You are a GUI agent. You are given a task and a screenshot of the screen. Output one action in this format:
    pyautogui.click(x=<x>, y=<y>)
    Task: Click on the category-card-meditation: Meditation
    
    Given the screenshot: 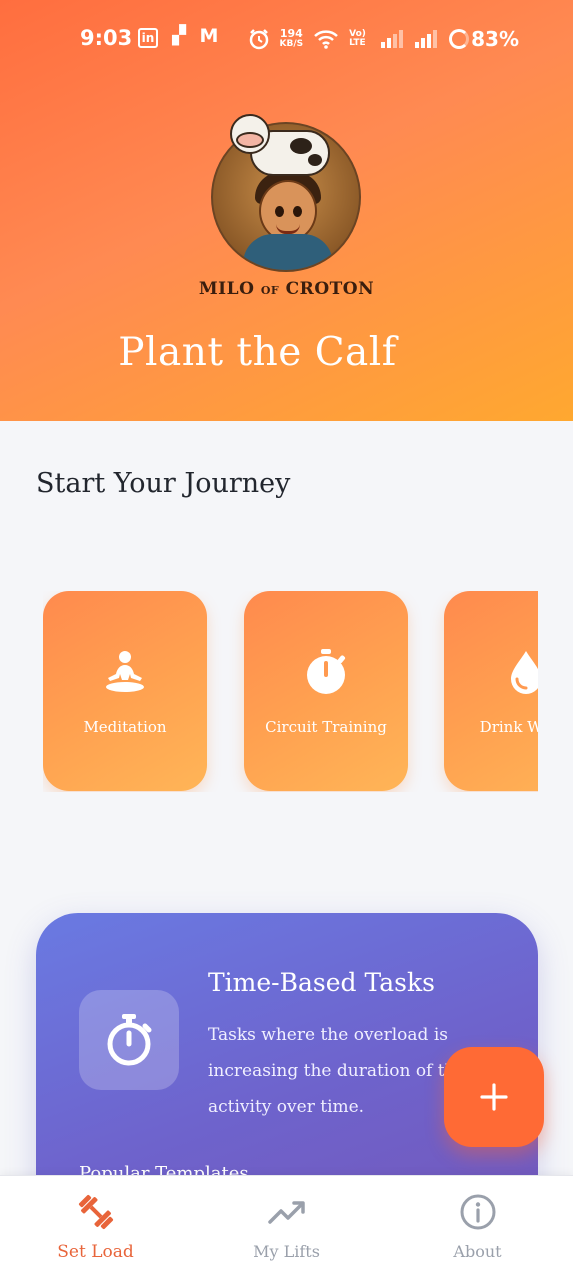 What is the action you would take?
    pyautogui.click(x=125, y=691)
    